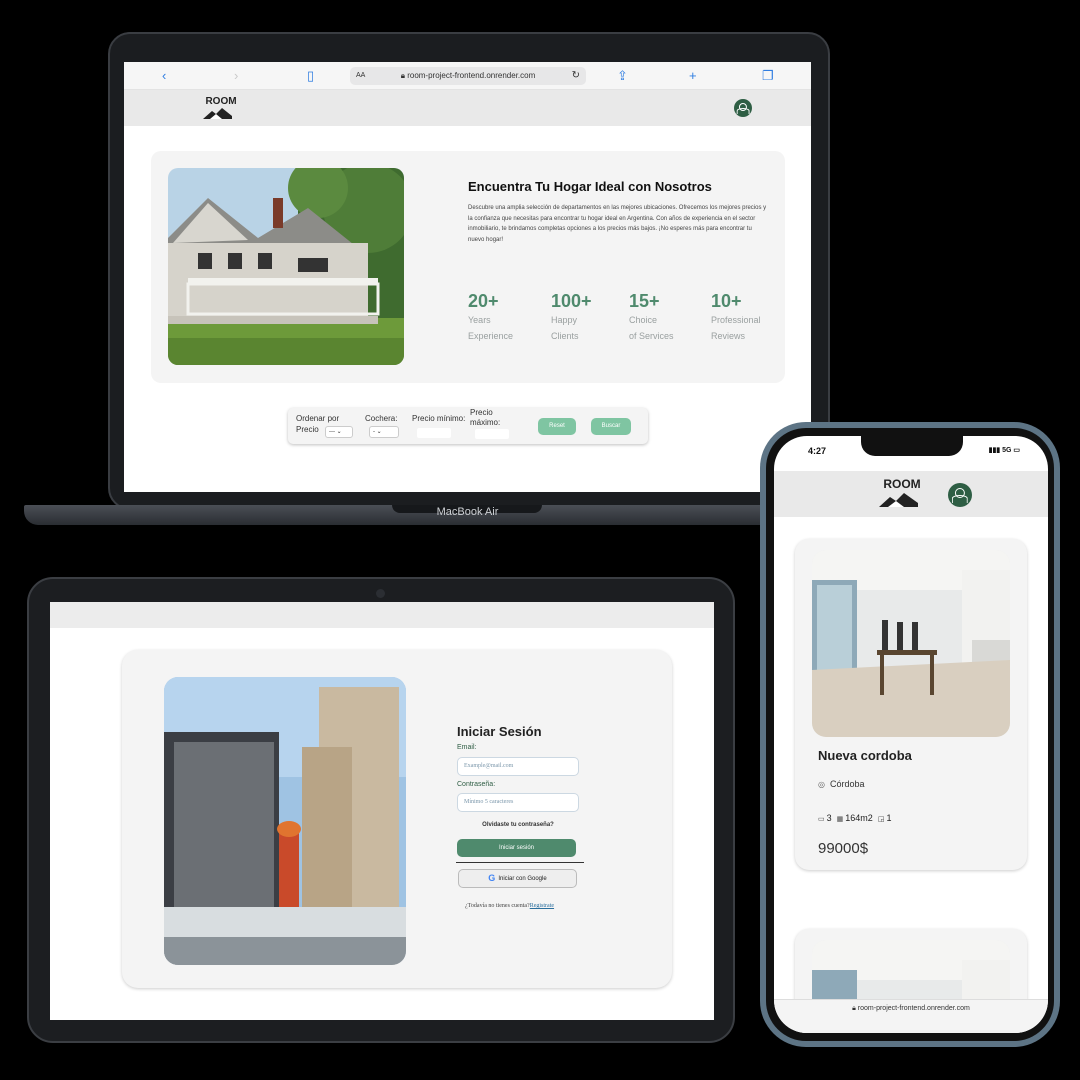 This screenshot has height=1080, width=1080. I want to click on tablet-camera, so click(380, 593).